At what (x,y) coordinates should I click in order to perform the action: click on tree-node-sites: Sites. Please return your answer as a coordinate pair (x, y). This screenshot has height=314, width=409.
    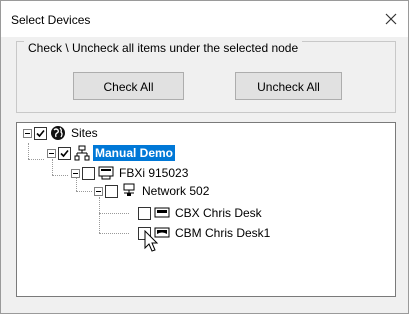
    Looking at the image, I should click on (61, 133).